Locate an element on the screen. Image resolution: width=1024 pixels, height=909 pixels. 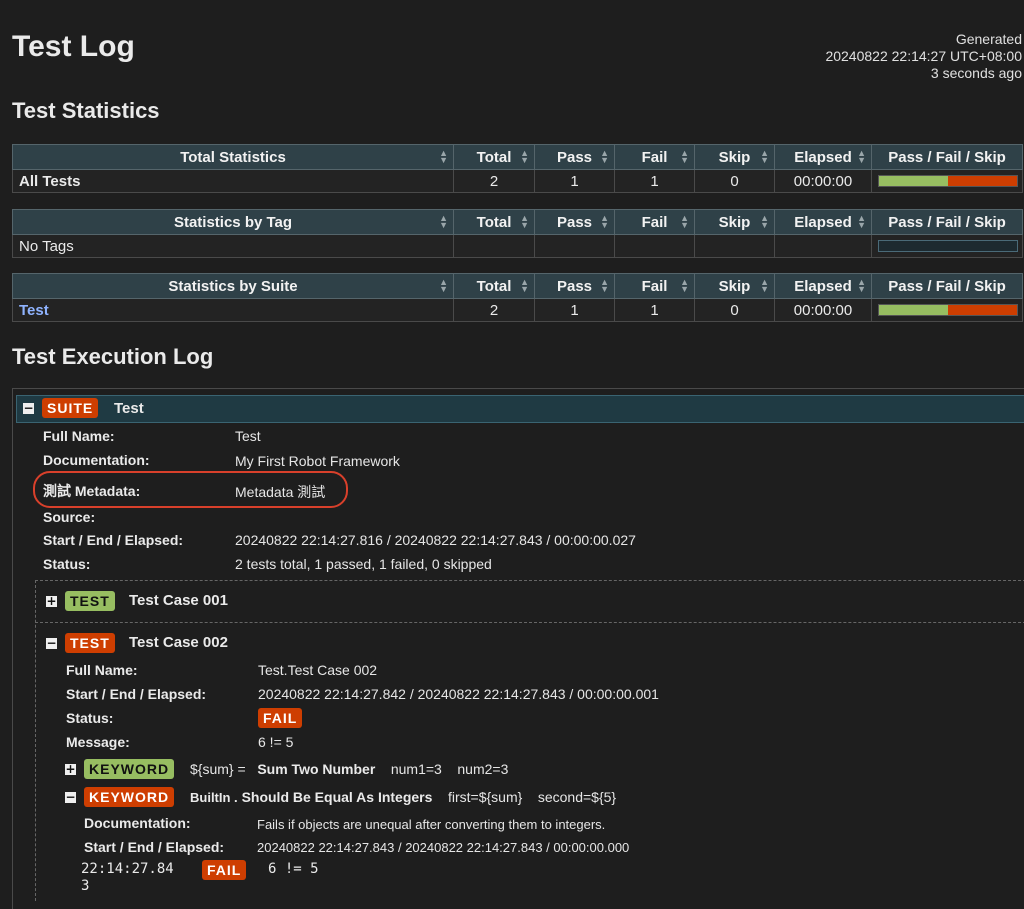
col-statistics-by-suite: Statistics by Suite ▲ ▼ is located at coordinates (233, 286).